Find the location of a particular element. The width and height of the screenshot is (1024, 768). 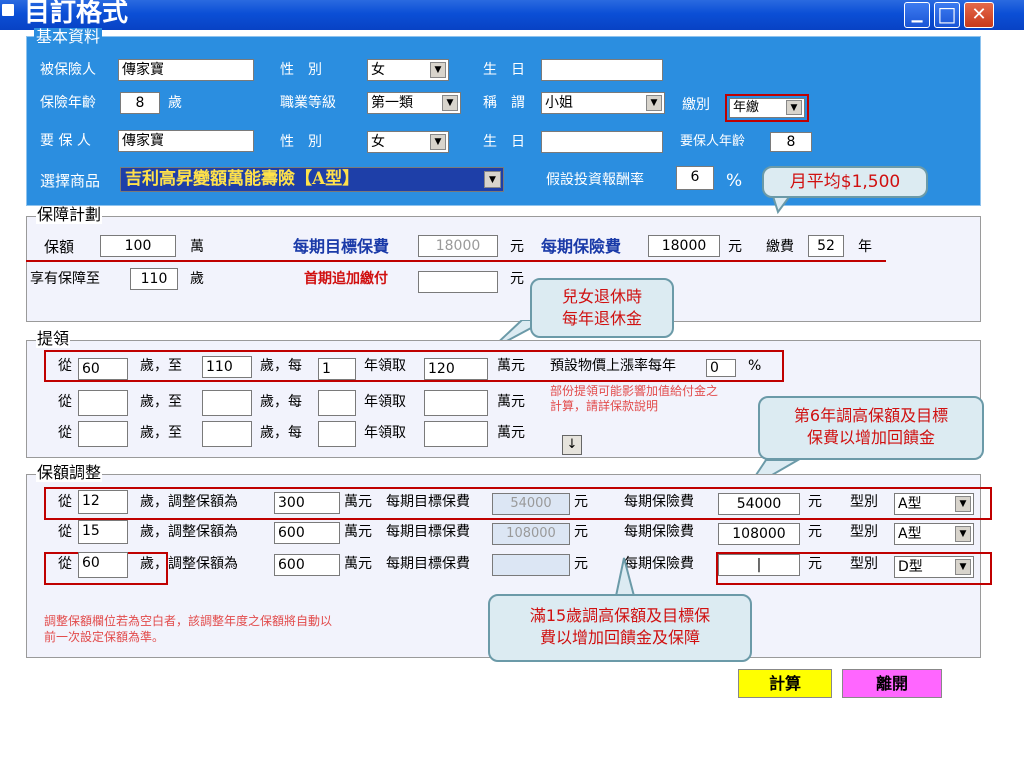

adjust-wan-label: 萬元 is located at coordinates (358, 532).